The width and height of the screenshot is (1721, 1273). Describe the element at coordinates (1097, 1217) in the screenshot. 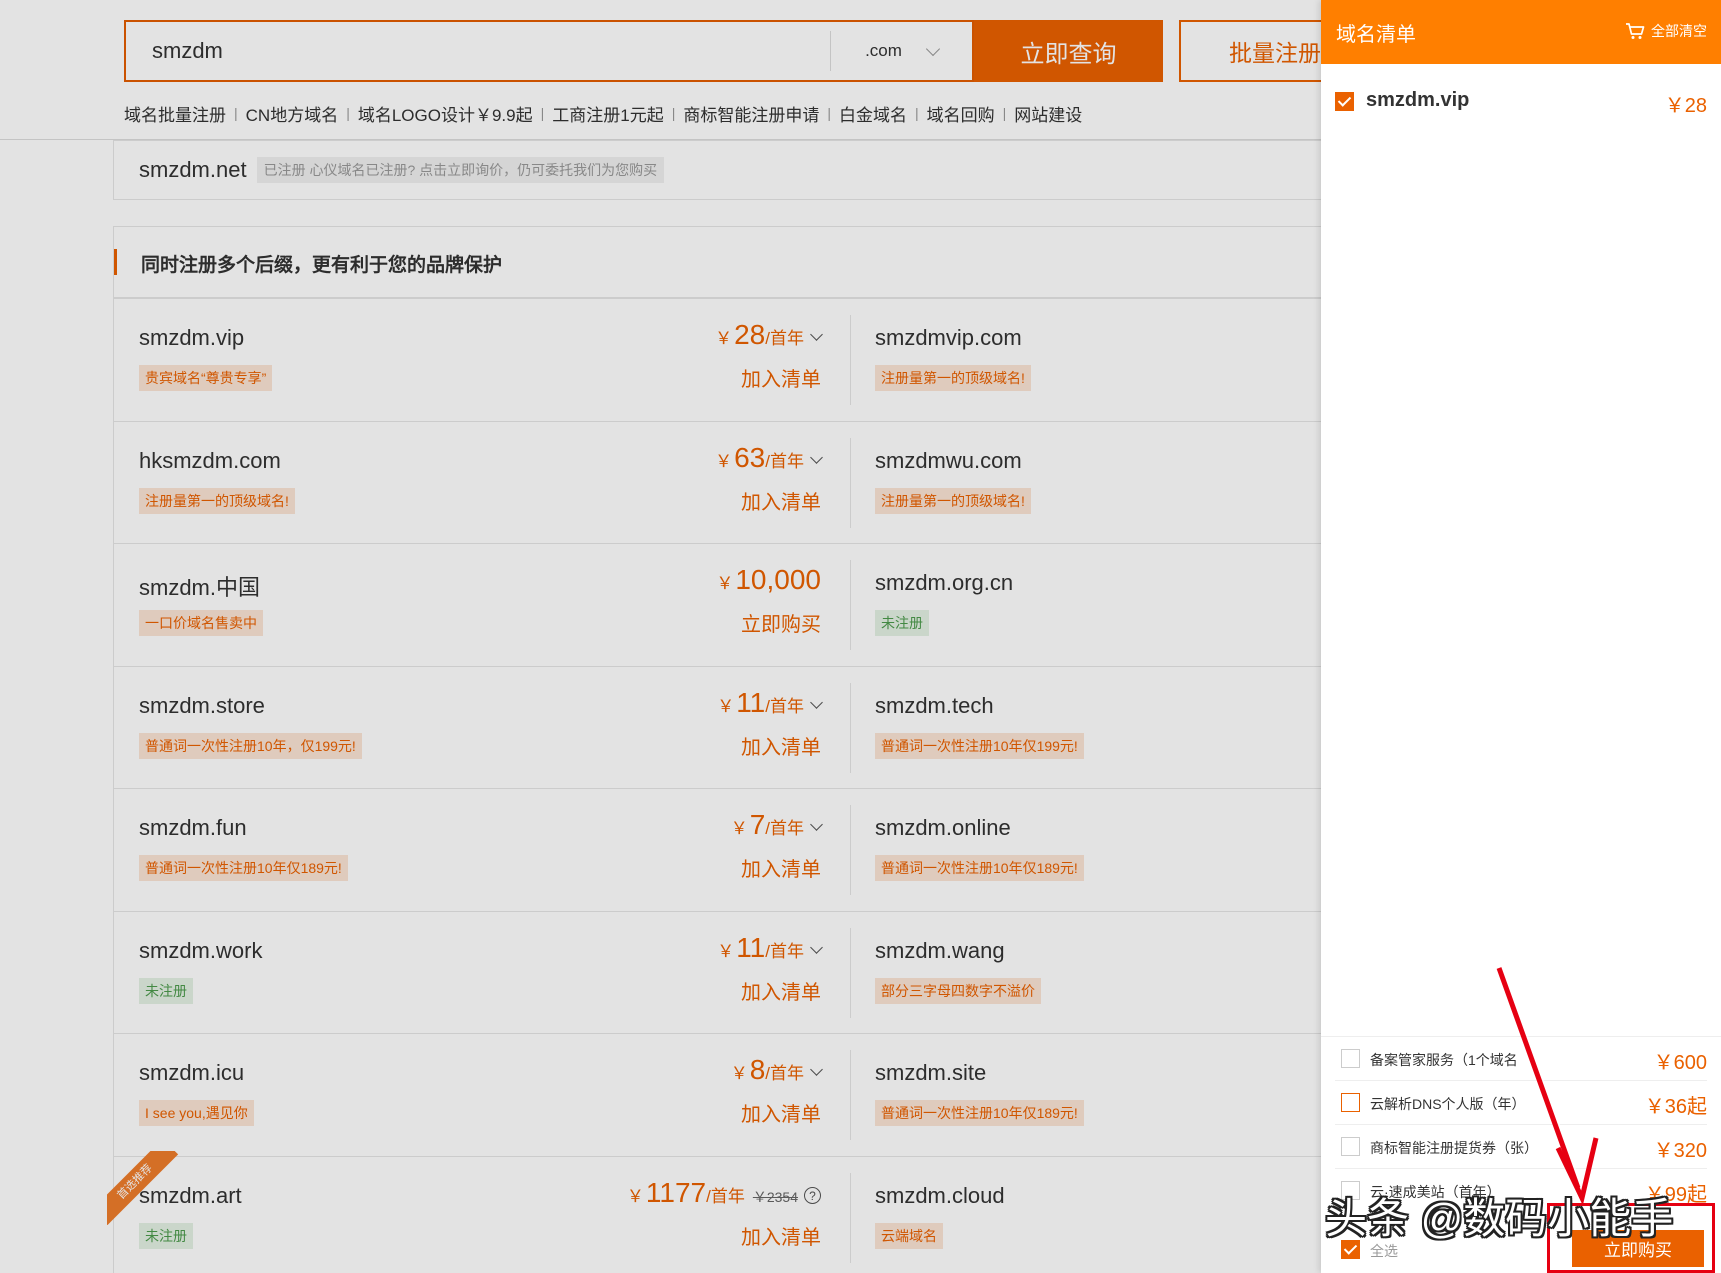

I see `suggestion-right: smzdm.cloud 云端域名` at that location.